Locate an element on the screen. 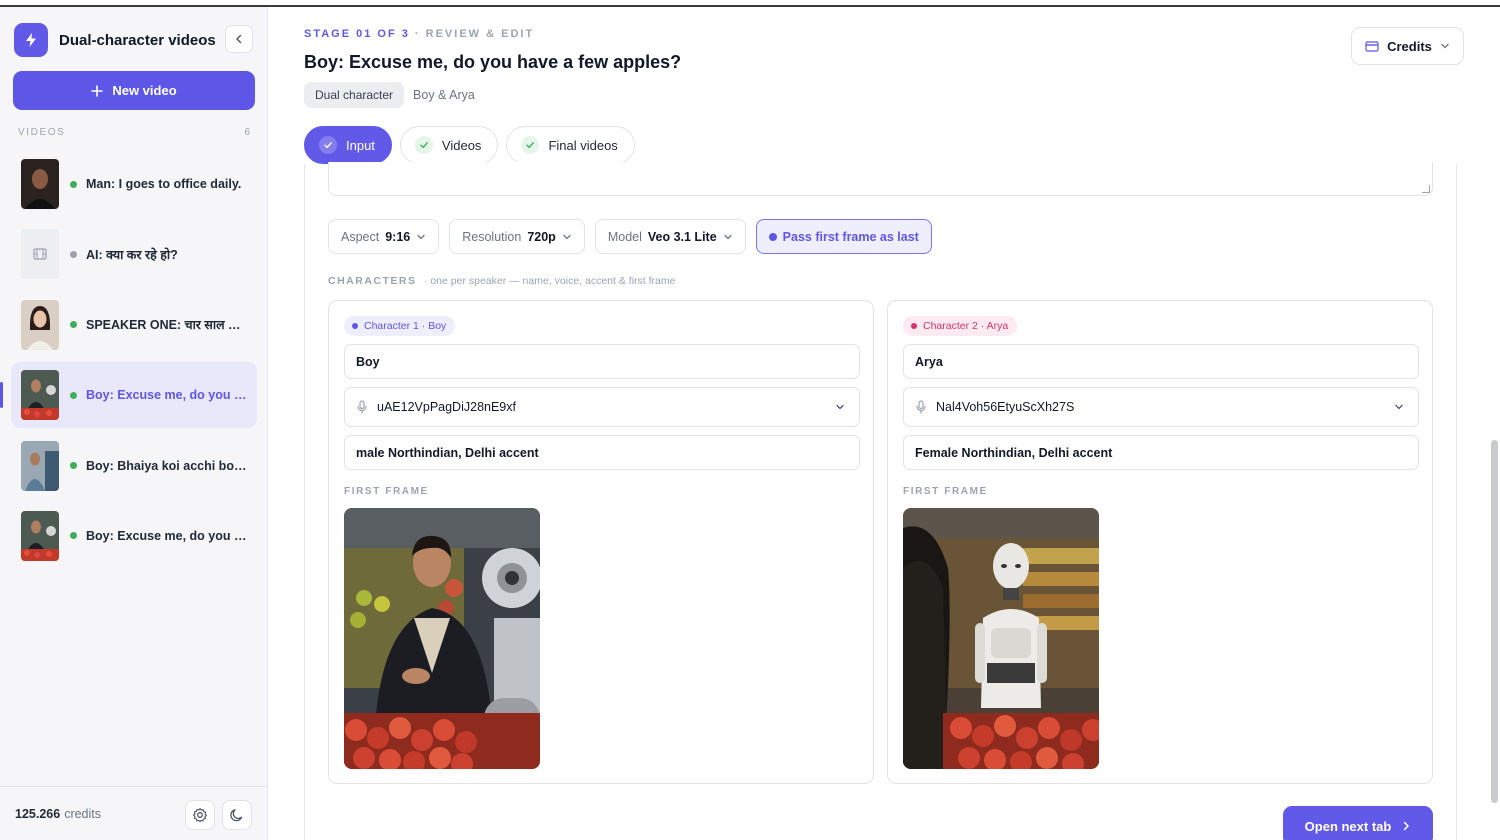 The height and width of the screenshot is (840, 1500). character-tag: Character 1 · Boy is located at coordinates (400, 326).